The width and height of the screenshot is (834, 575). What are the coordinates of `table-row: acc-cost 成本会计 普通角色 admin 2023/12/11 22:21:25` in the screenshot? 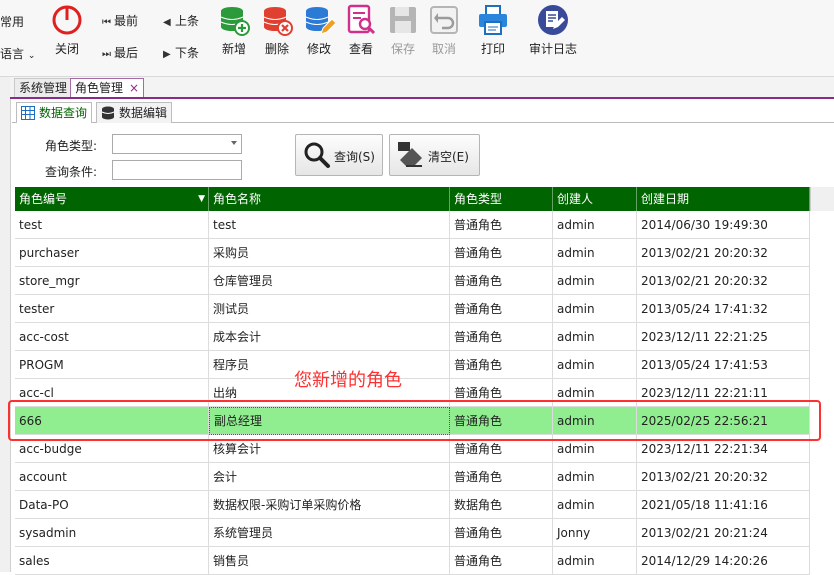 It's located at (412, 337).